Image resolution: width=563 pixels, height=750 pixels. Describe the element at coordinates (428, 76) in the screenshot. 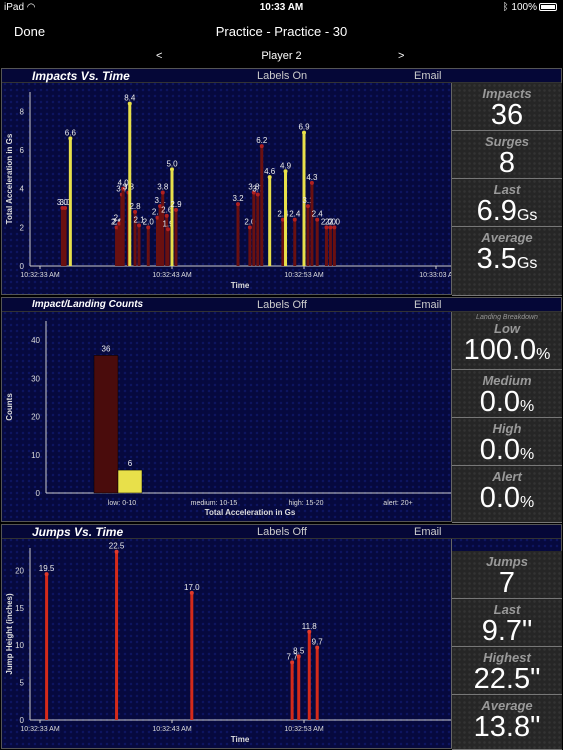

I see `impacts-email-button: Email` at that location.